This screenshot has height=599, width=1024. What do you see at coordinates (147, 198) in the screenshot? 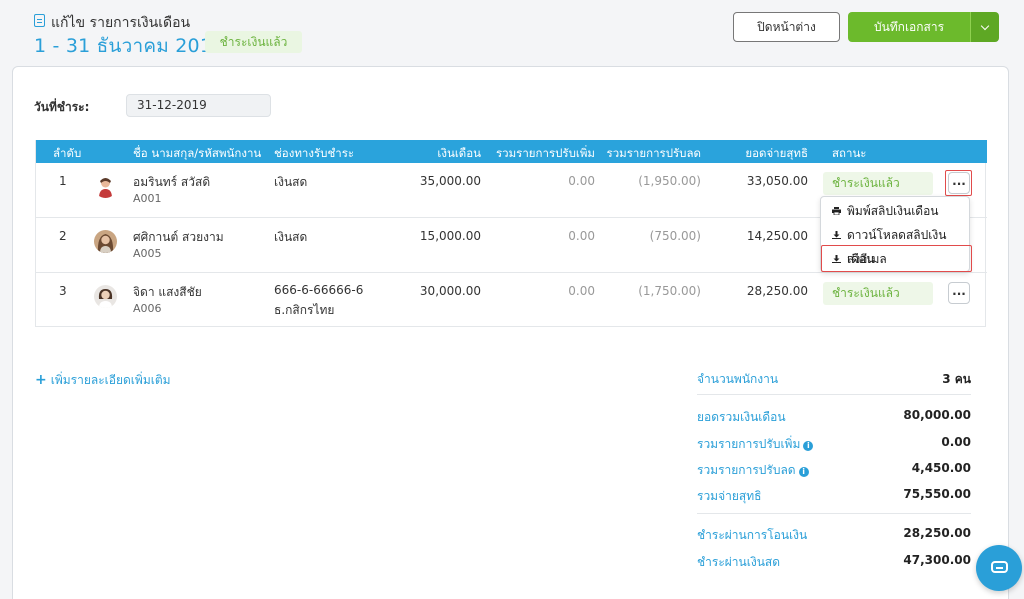
I see `employee-code: A001` at bounding box center [147, 198].